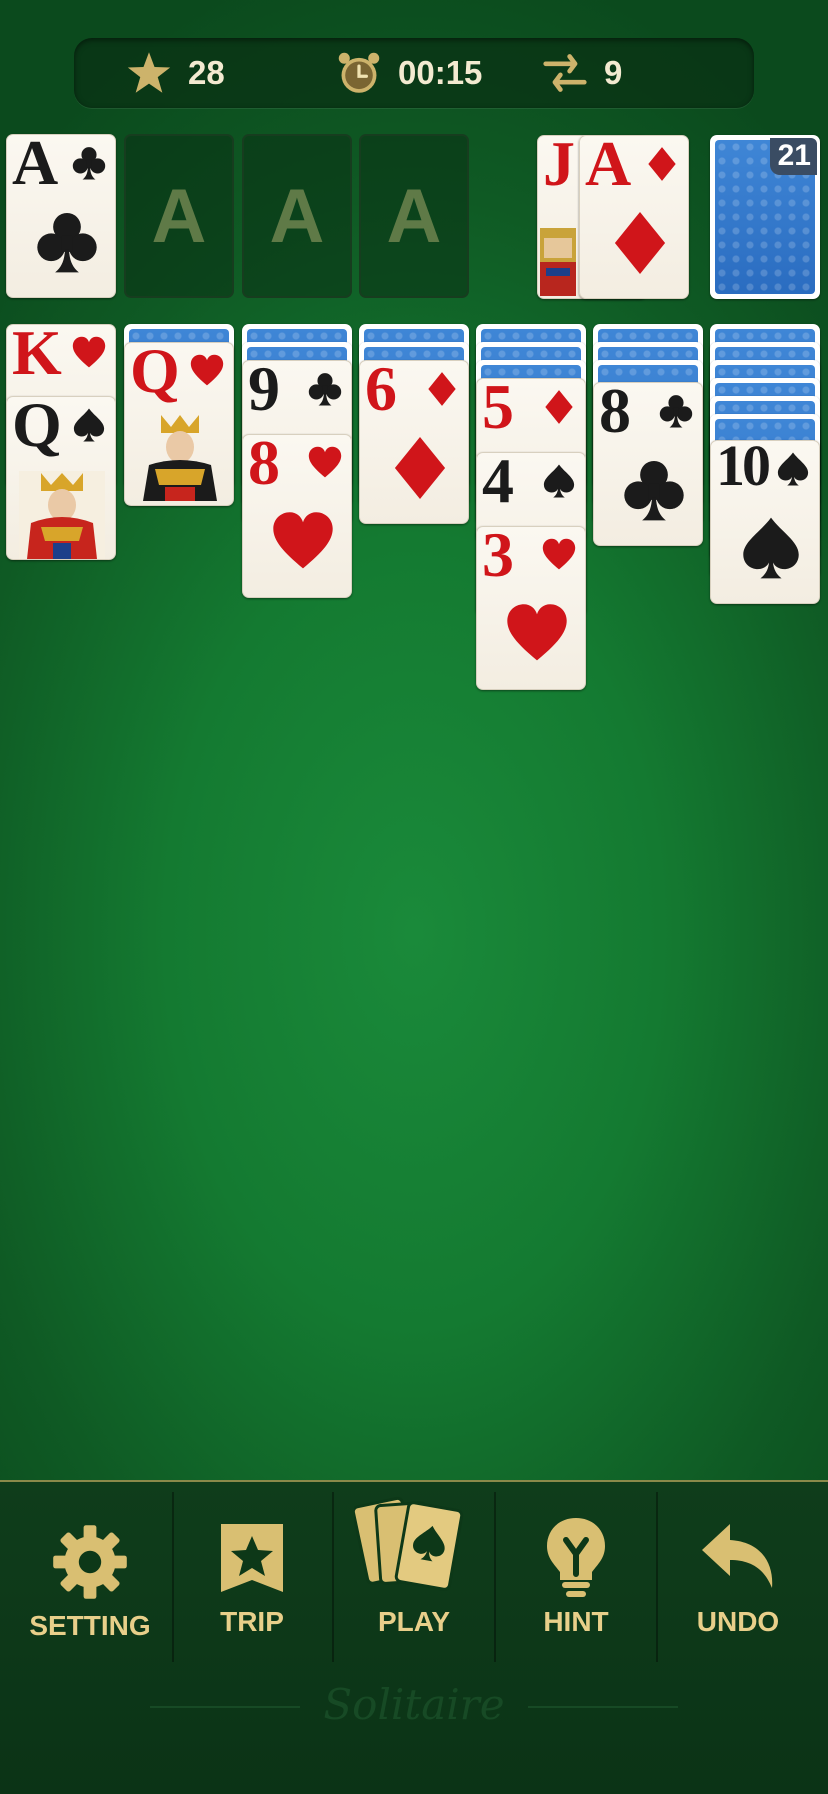  I want to click on tableau-3-eight-of-hearts: 8, so click(297, 516).